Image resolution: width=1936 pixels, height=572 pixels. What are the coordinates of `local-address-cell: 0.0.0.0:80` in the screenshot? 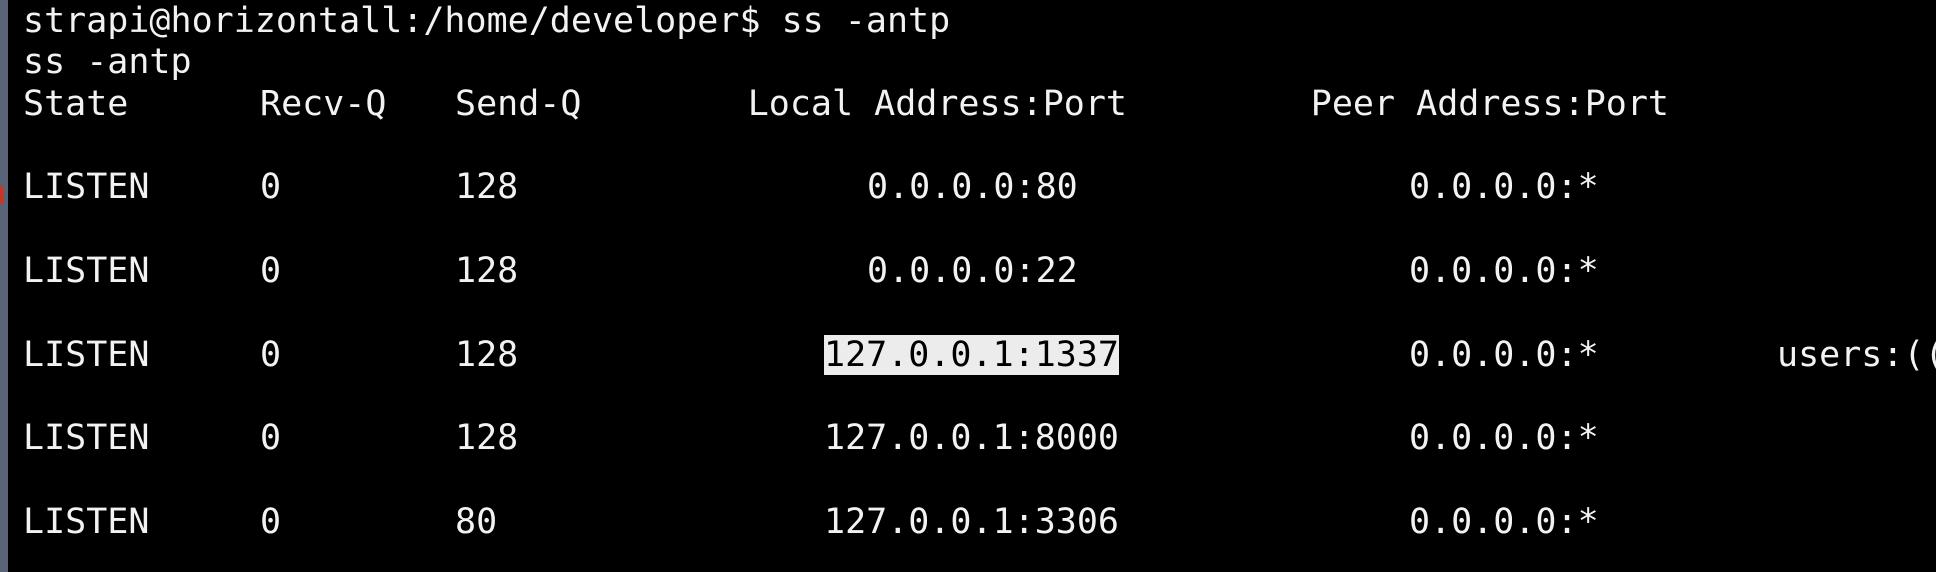 It's located at (972, 187).